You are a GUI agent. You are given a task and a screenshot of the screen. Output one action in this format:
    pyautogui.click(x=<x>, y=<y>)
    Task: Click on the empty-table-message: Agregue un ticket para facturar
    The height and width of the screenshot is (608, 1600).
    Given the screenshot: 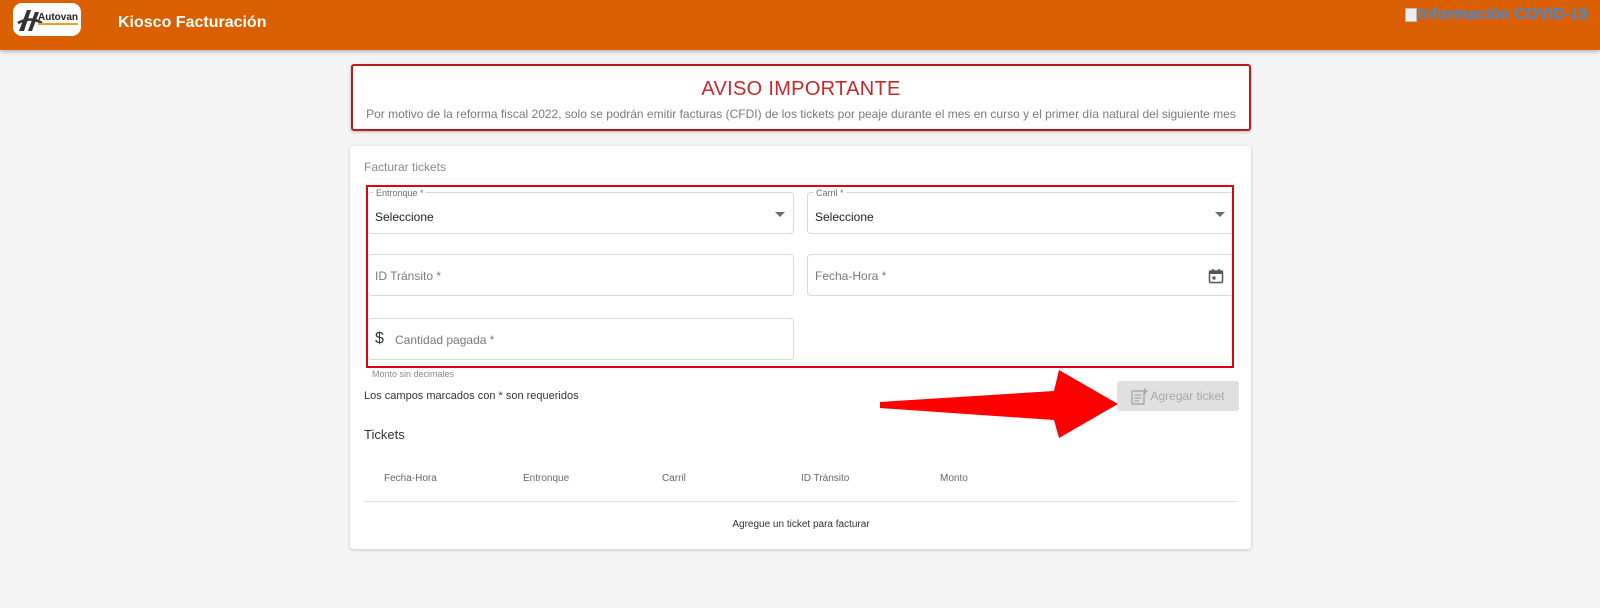 What is the action you would take?
    pyautogui.click(x=801, y=524)
    